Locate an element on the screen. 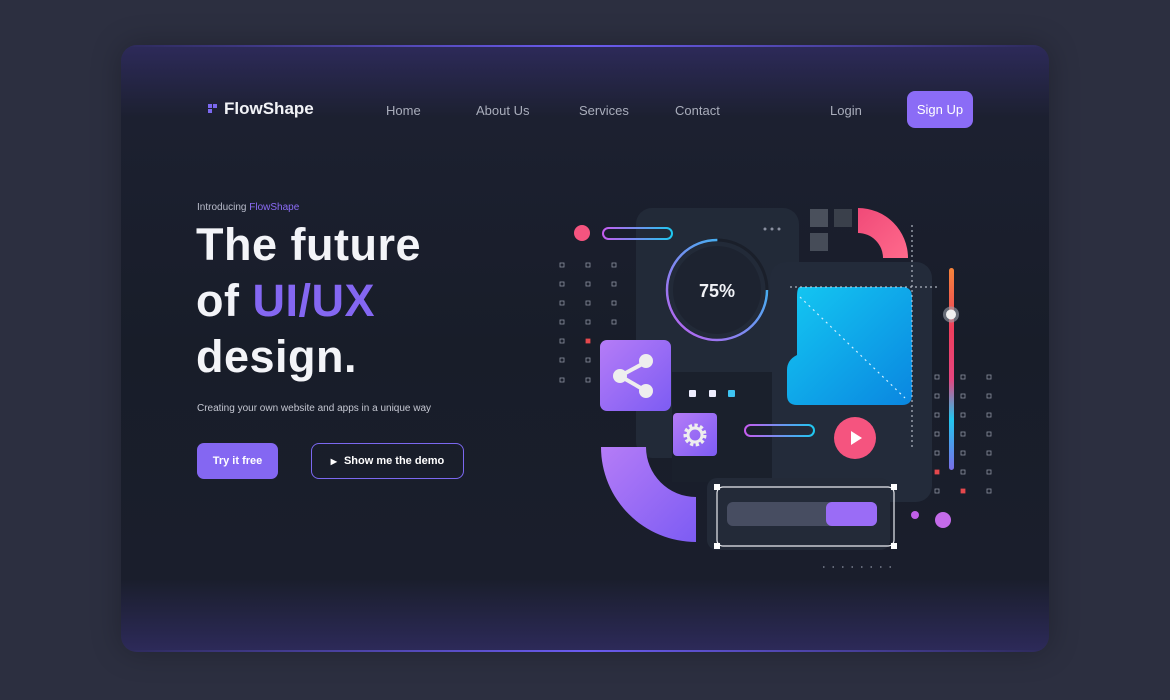 The width and height of the screenshot is (1170, 700). pink-quarter-shape is located at coordinates (883, 233).